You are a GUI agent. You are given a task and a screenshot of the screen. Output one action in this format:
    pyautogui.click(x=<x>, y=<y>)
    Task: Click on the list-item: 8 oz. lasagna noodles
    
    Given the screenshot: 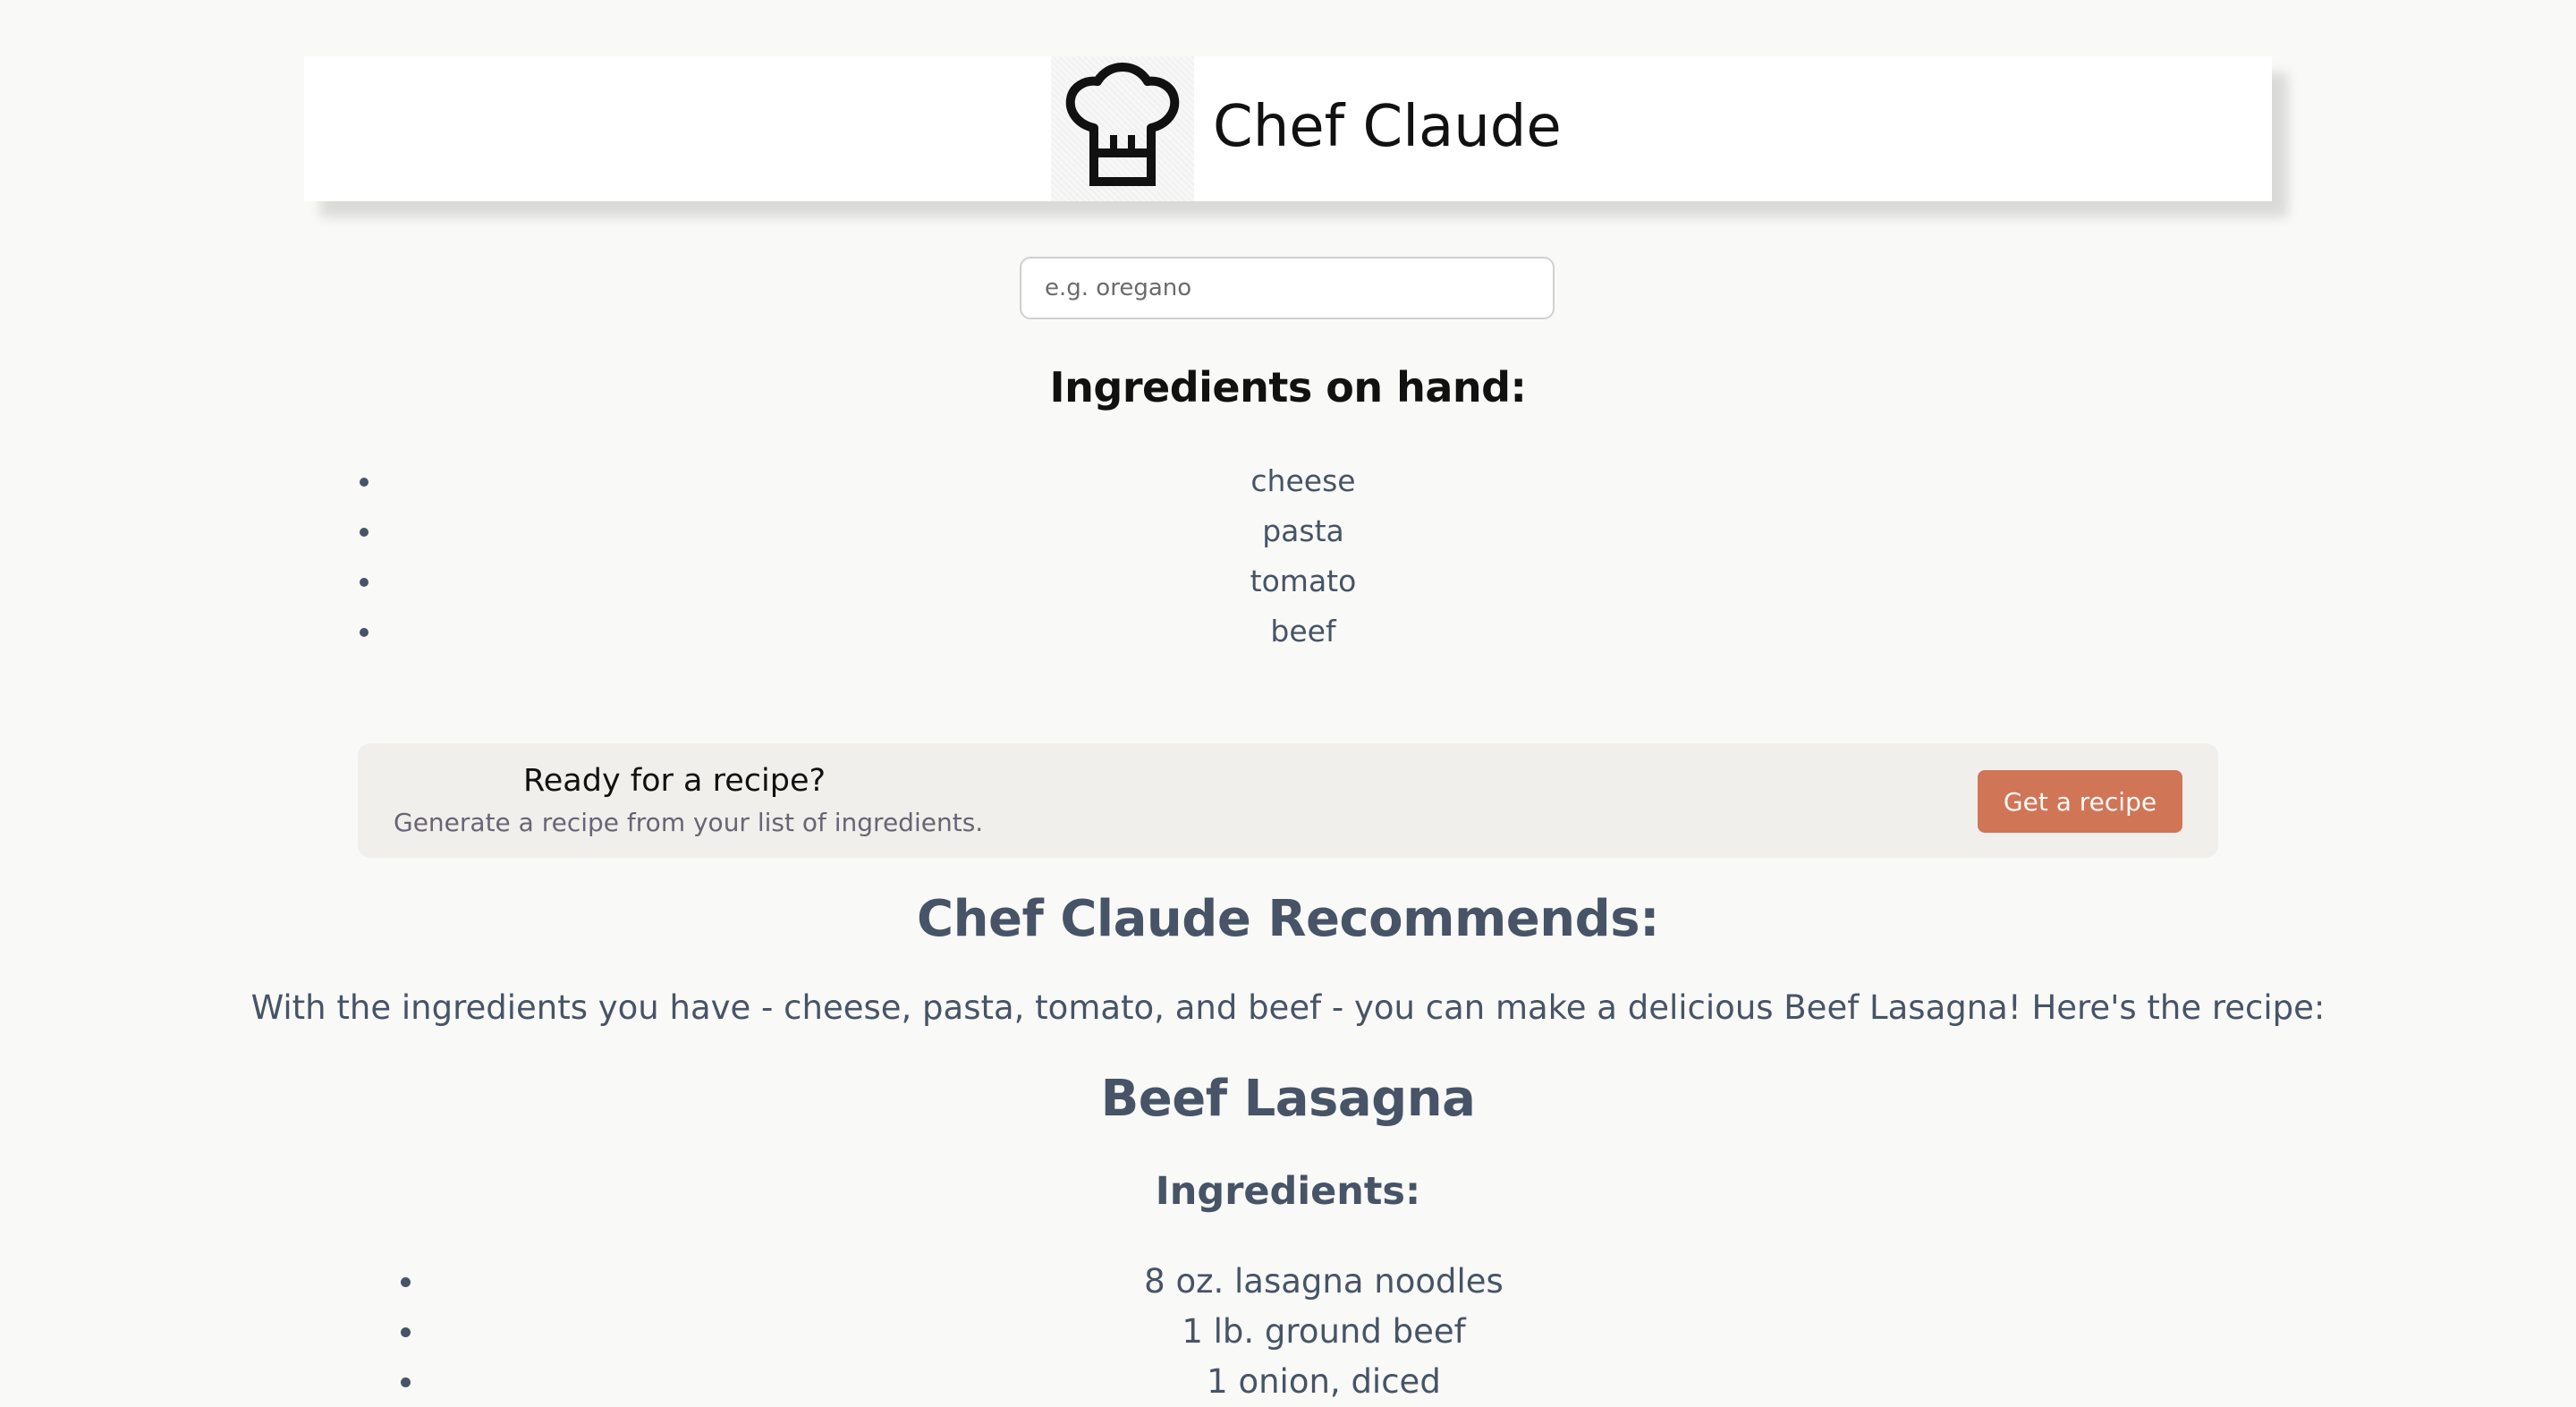 What is the action you would take?
    pyautogui.click(x=1324, y=1282)
    